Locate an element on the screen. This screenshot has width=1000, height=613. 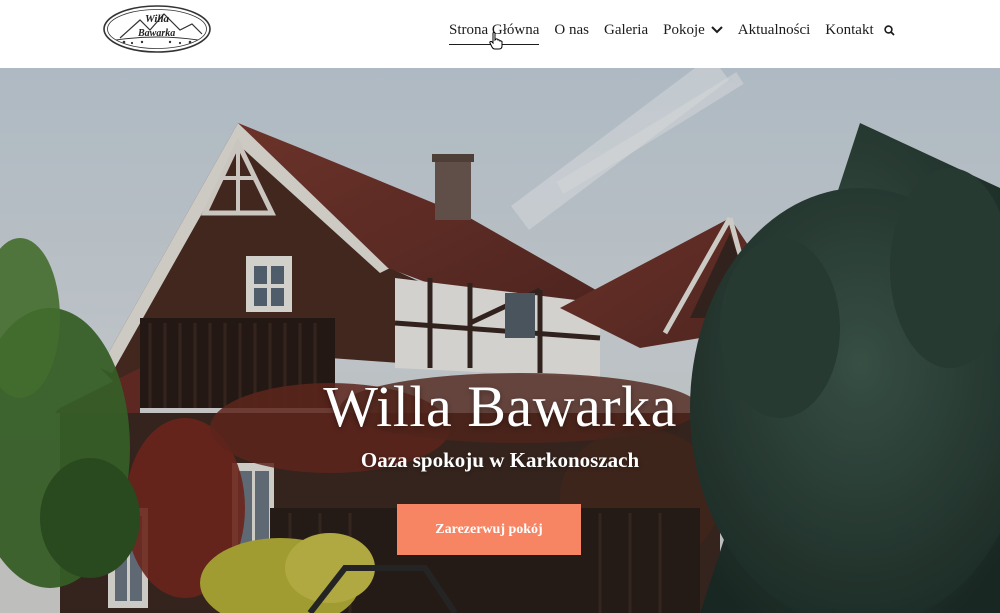
book-room-button: Zarezerwuj pokój is located at coordinates (489, 529).